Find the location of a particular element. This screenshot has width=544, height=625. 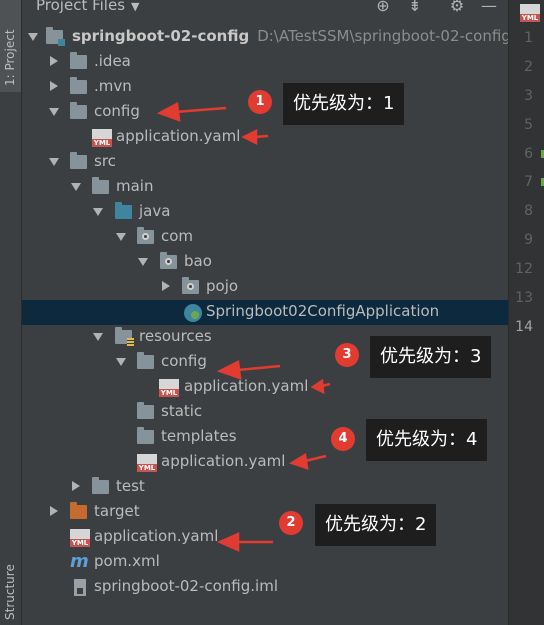

iml-file-label: springboot-02-config.iml is located at coordinates (186, 586).